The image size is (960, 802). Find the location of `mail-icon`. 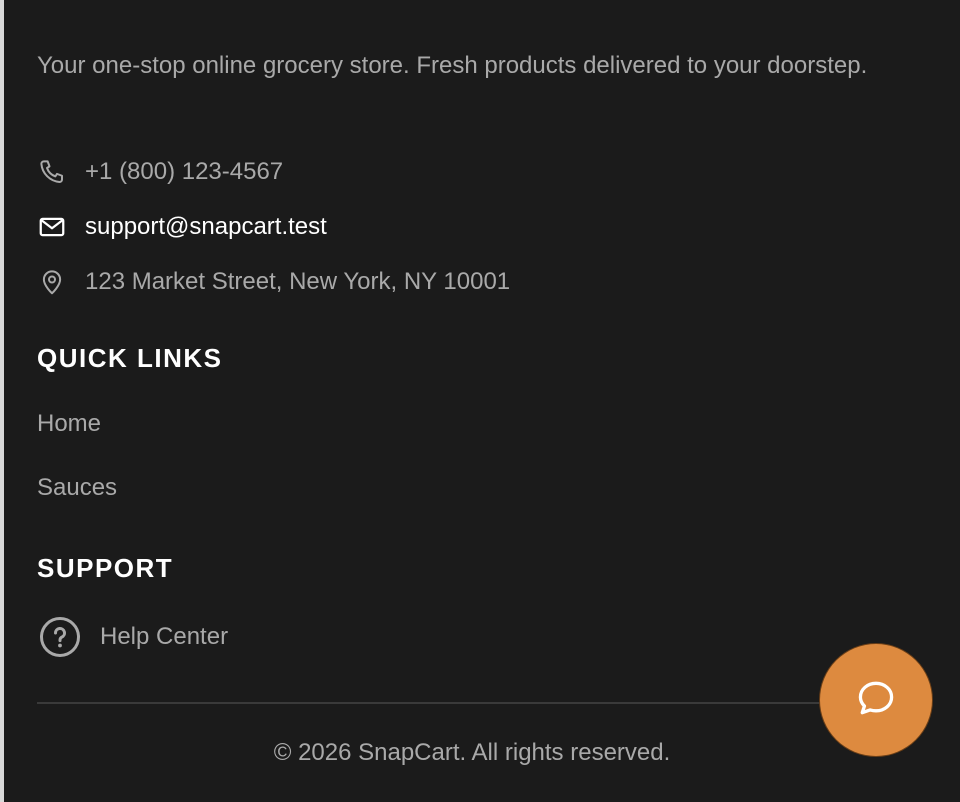

mail-icon is located at coordinates (52, 227).